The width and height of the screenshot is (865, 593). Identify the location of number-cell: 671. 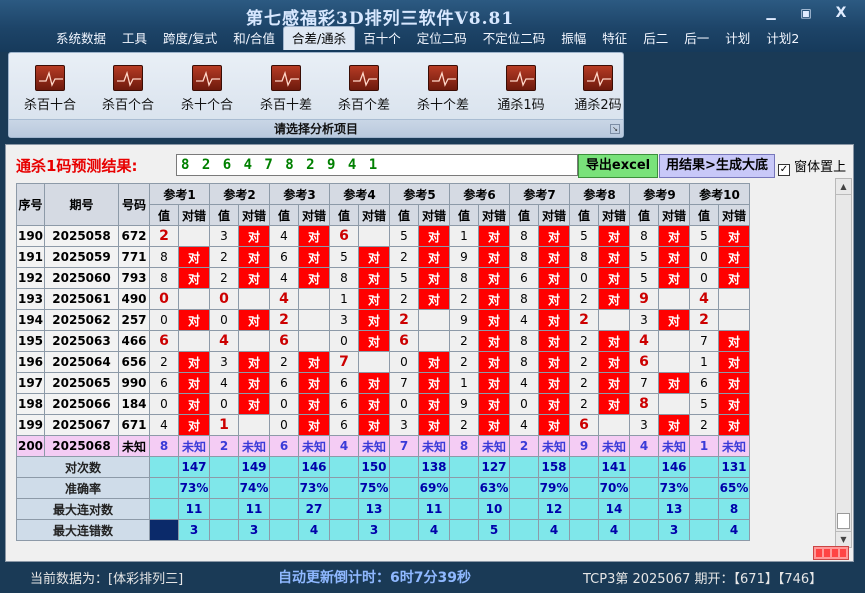
(134, 425).